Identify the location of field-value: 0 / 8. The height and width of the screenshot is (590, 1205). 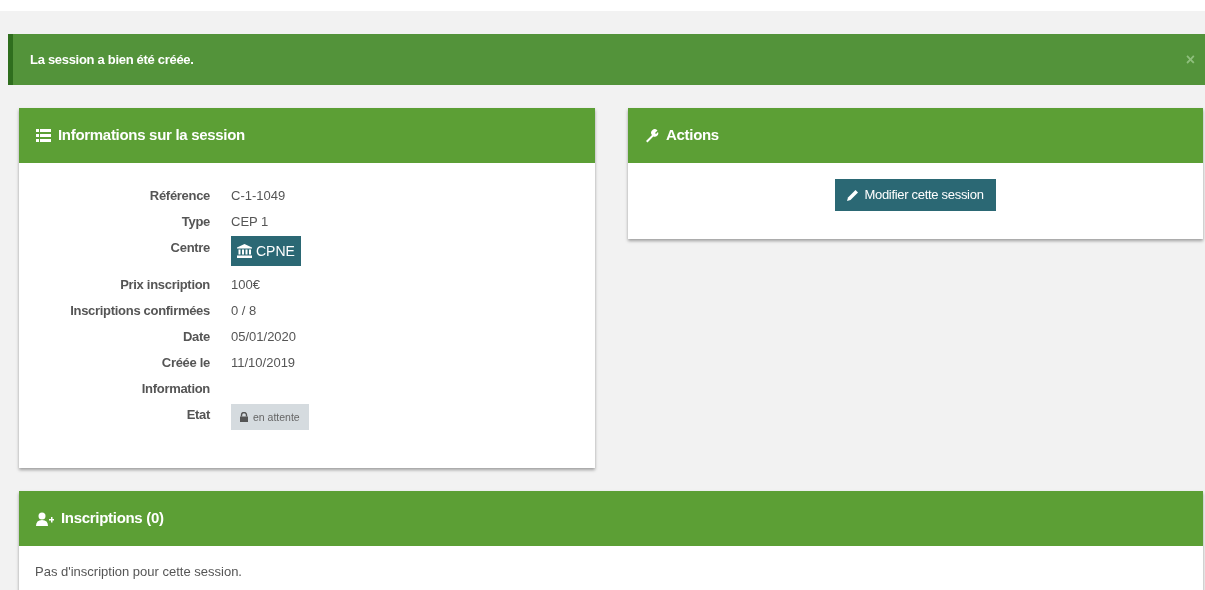
(244, 311).